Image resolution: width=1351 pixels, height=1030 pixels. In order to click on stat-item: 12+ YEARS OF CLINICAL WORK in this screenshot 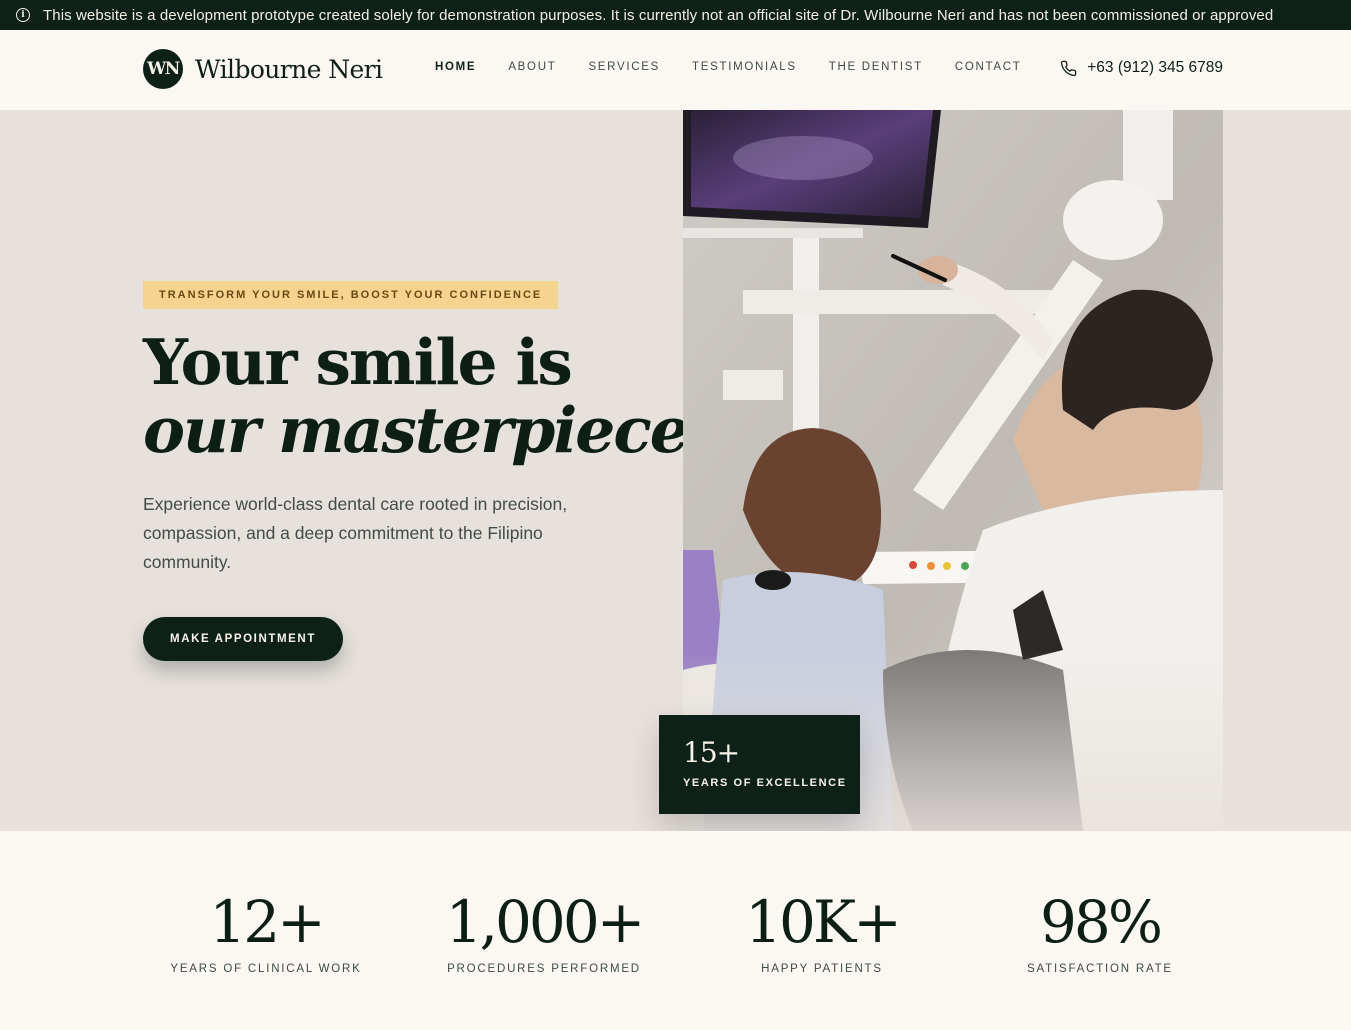, I will do `click(266, 931)`.